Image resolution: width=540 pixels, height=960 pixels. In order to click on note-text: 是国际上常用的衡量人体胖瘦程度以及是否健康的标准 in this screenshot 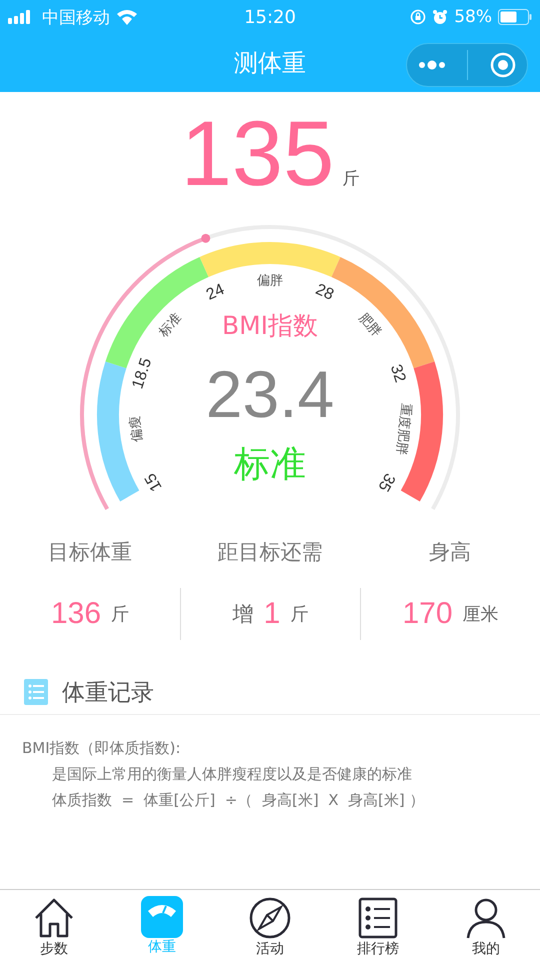, I will do `click(232, 774)`.